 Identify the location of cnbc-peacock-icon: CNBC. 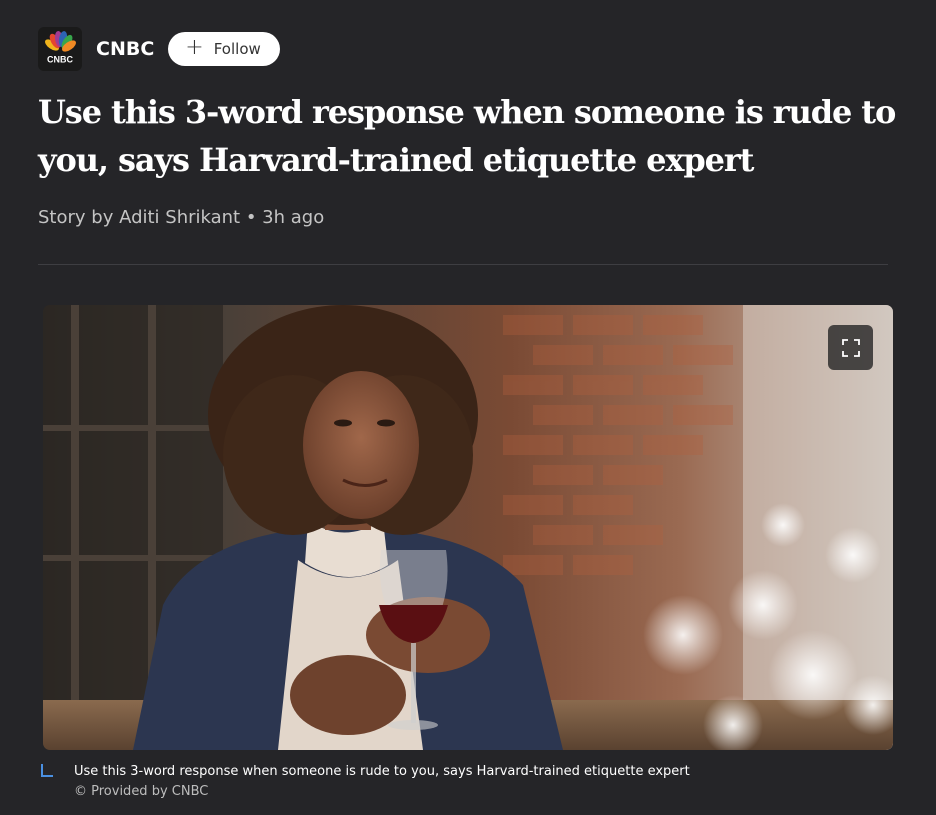
(60, 49).